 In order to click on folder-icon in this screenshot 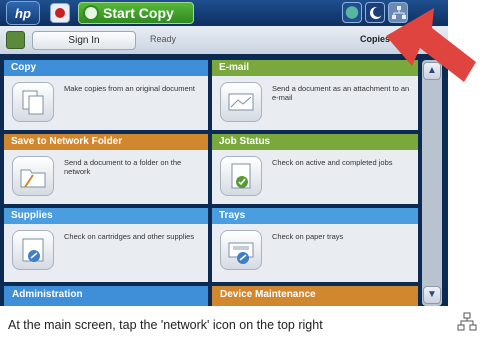, I will do `click(33, 176)`.